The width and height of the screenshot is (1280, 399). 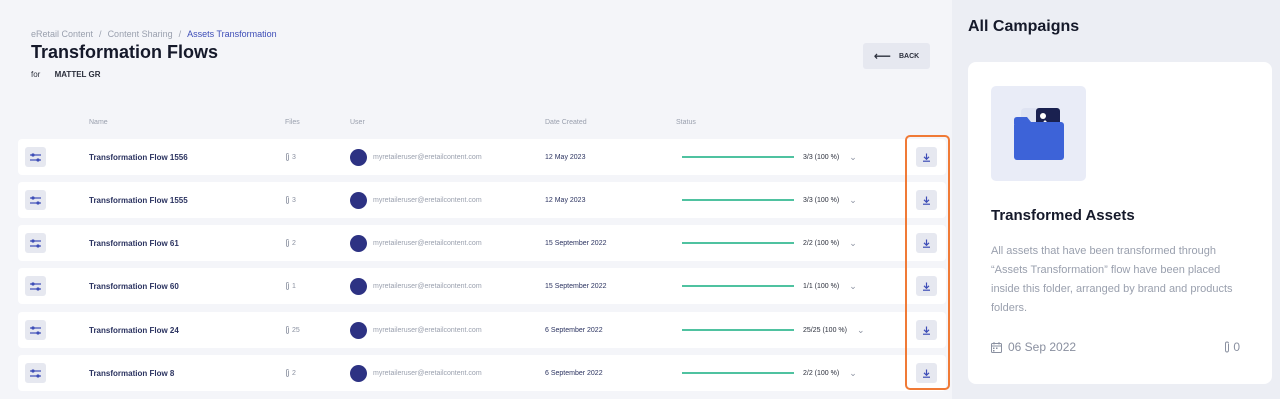 What do you see at coordinates (896, 56) in the screenshot?
I see `back-button: ⟵ BACK` at bounding box center [896, 56].